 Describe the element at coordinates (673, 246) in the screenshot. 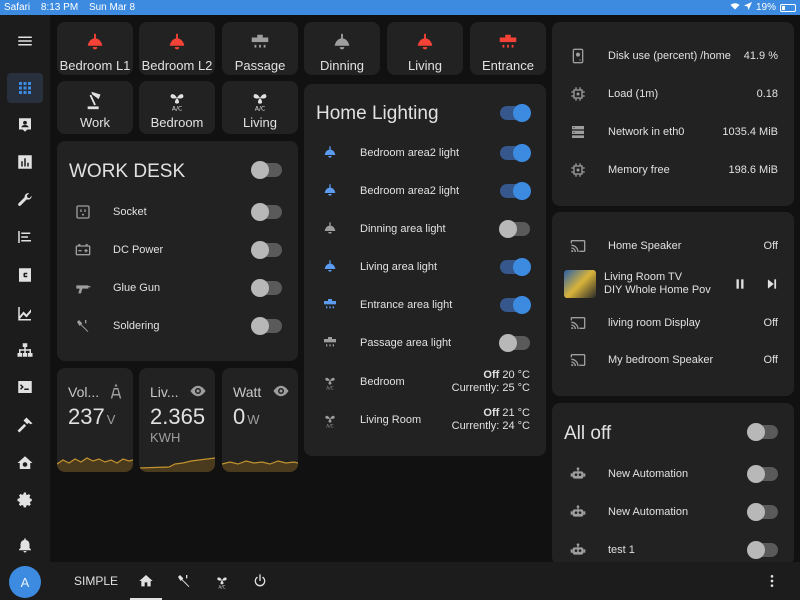

I see `media-row: Home Speaker Off` at that location.